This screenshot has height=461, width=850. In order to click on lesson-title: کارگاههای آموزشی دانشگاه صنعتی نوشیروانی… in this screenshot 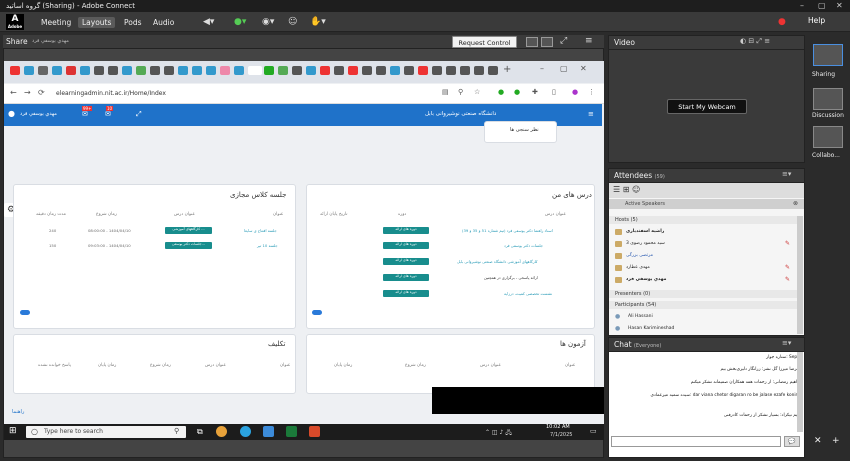, I will do `click(497, 261)`.